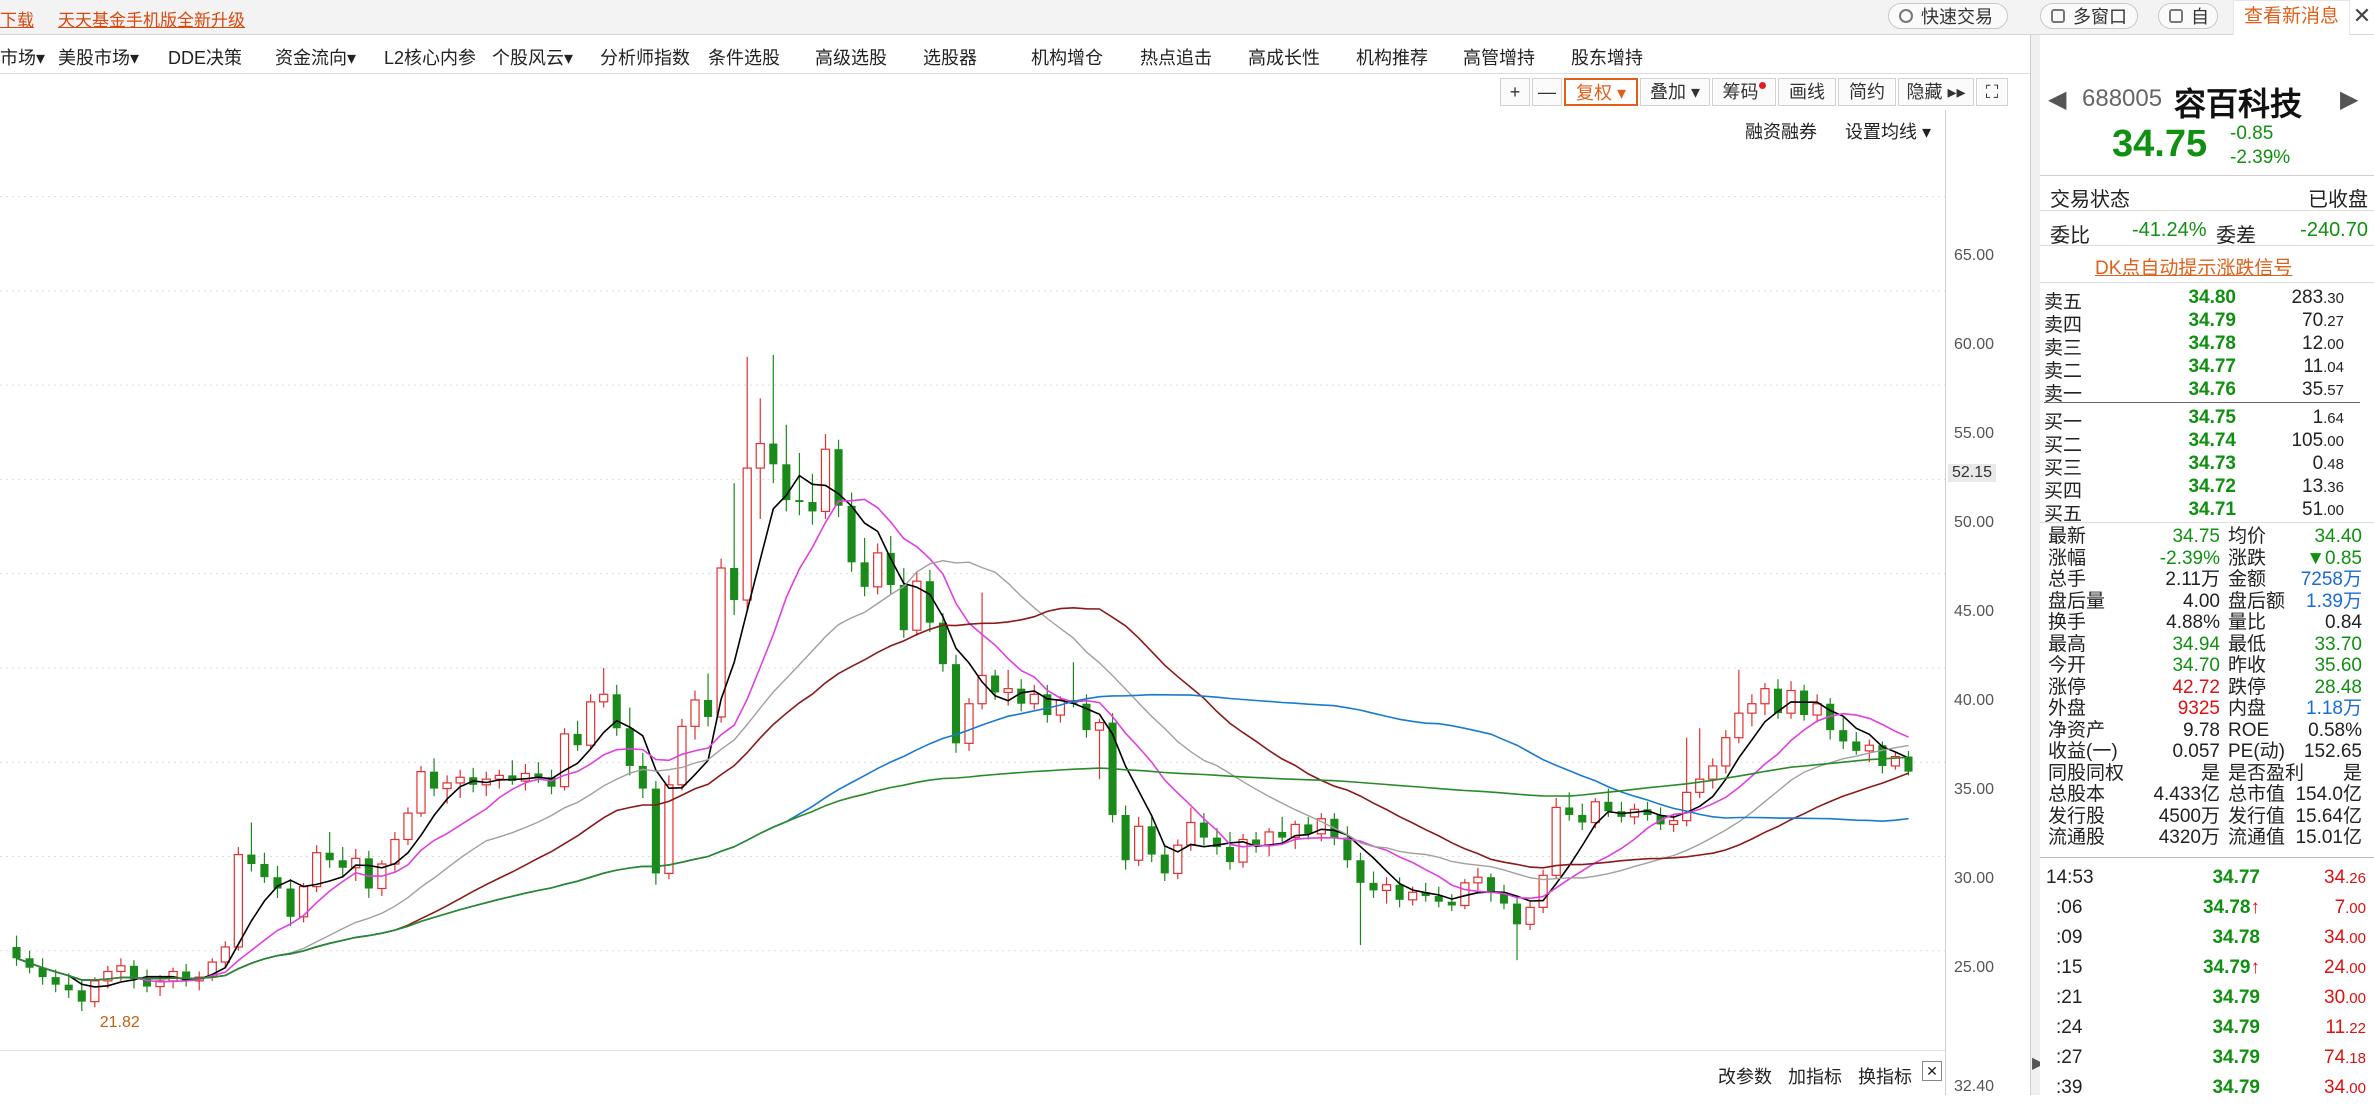 The width and height of the screenshot is (2374, 1105). I want to click on close-icon: ✕, so click(2362, 17).